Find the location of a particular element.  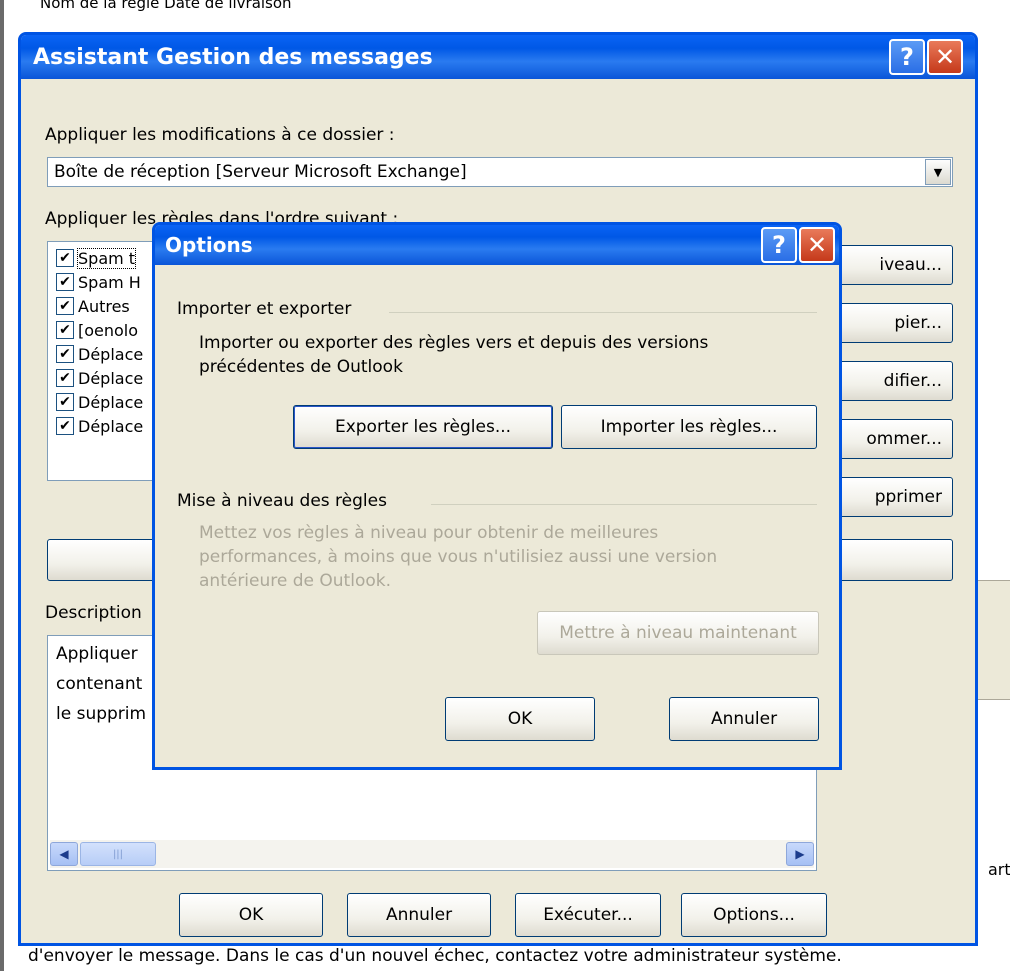

chevron-down-icon: ▼ is located at coordinates (938, 172).